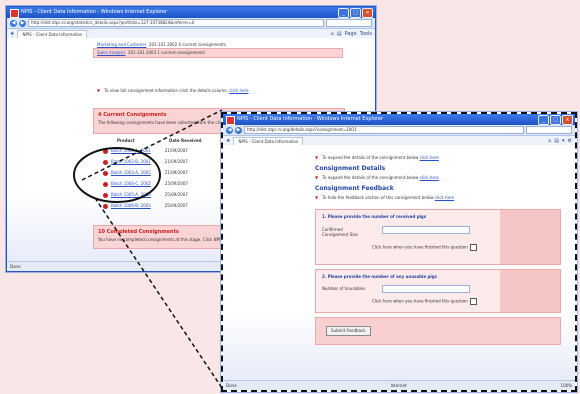 The width and height of the screenshot is (580, 394). I want to click on connector-line-bottom, so click(158, 293).